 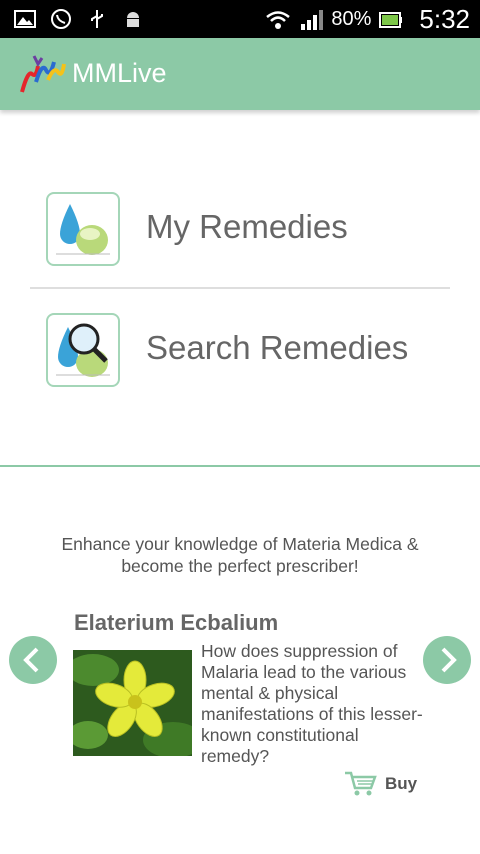 What do you see at coordinates (312, 19) in the screenshot?
I see `signal-icon` at bounding box center [312, 19].